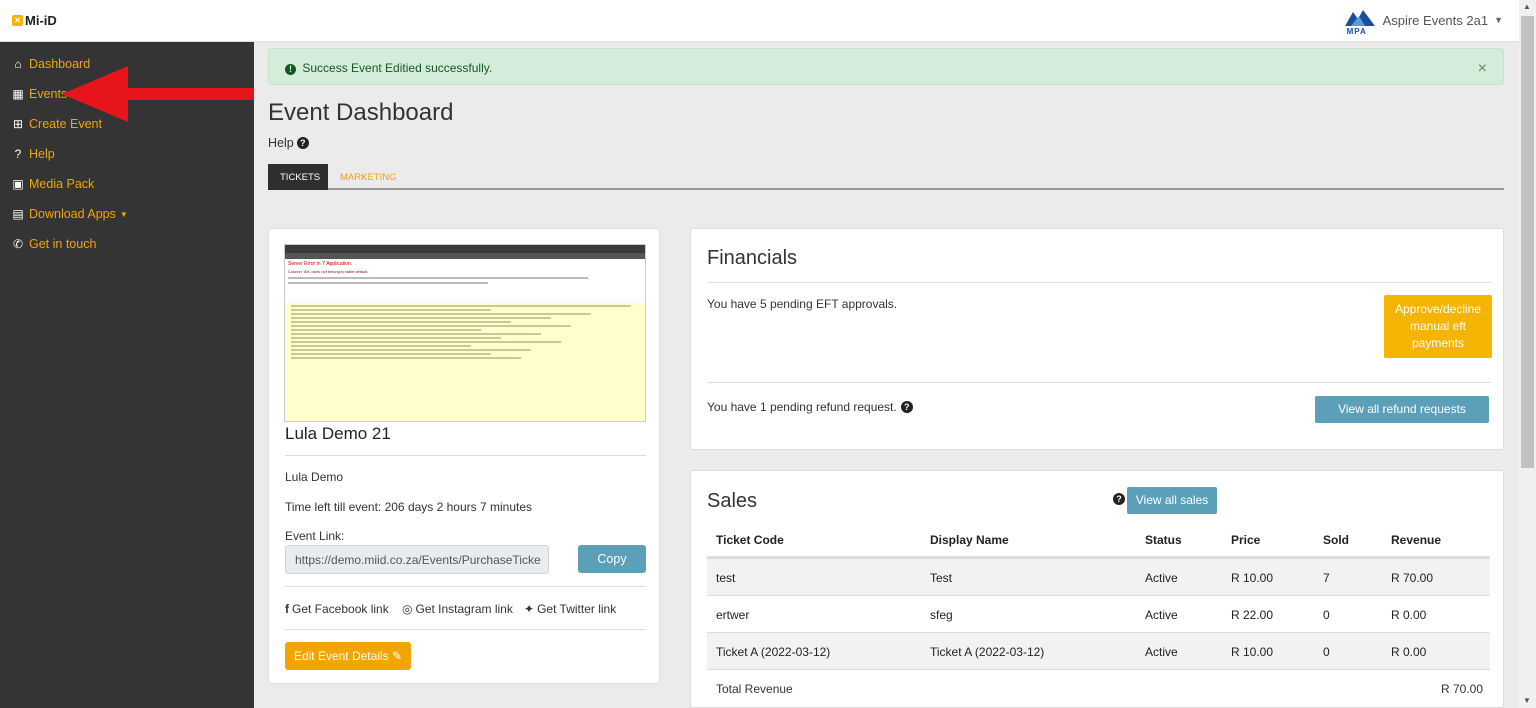  I want to click on column-header: Revenue, so click(1416, 540).